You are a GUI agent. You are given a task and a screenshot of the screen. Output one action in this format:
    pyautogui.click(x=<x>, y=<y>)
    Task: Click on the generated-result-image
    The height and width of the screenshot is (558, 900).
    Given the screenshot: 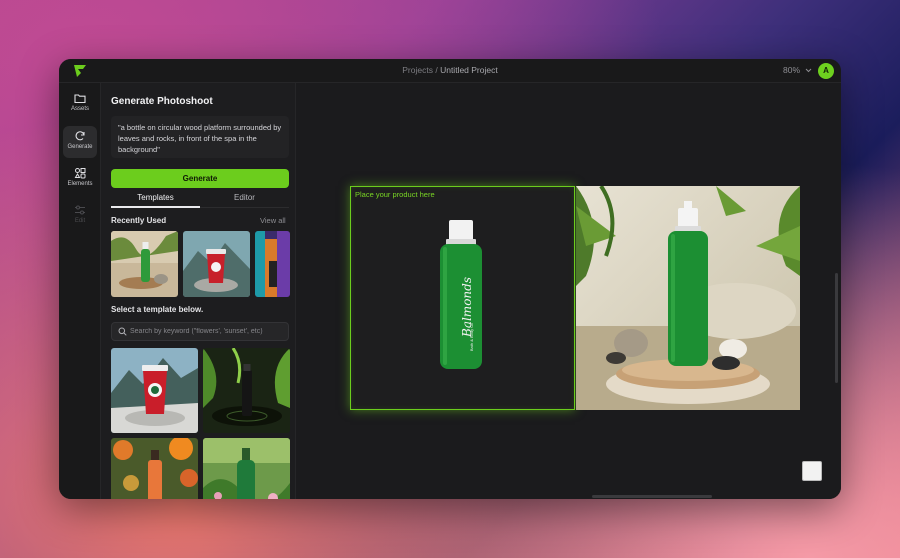 What is the action you would take?
    pyautogui.click(x=688, y=298)
    